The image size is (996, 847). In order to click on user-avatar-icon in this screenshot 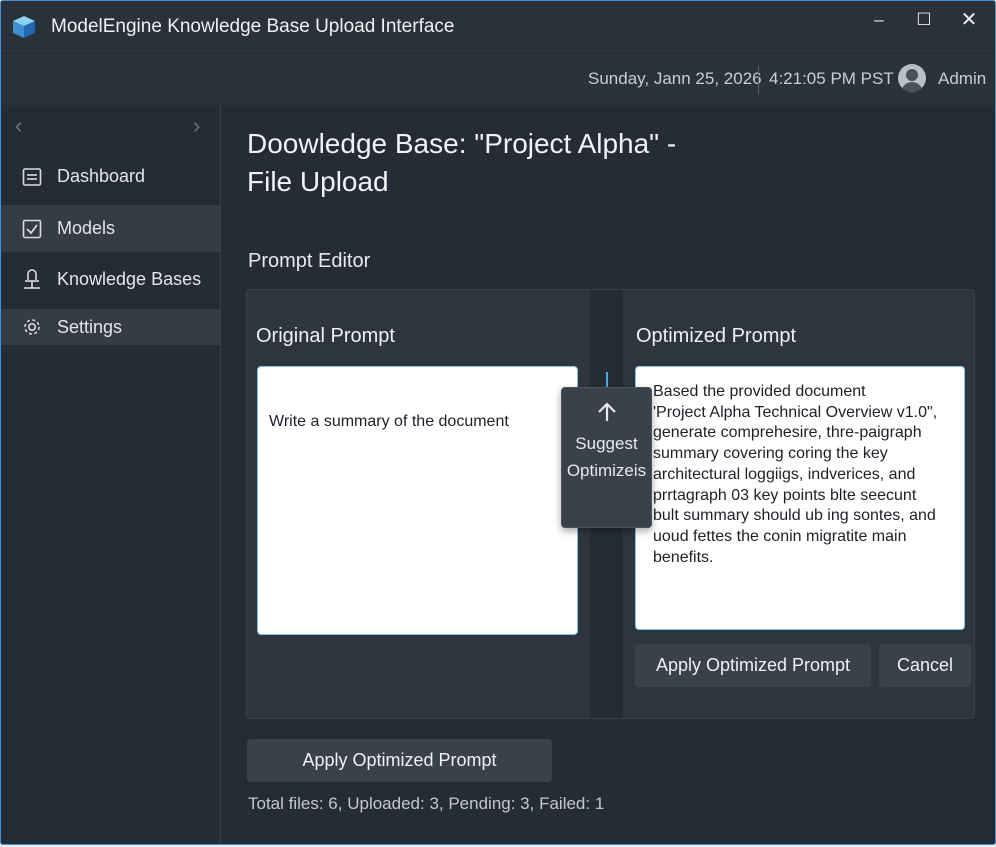, I will do `click(912, 78)`.